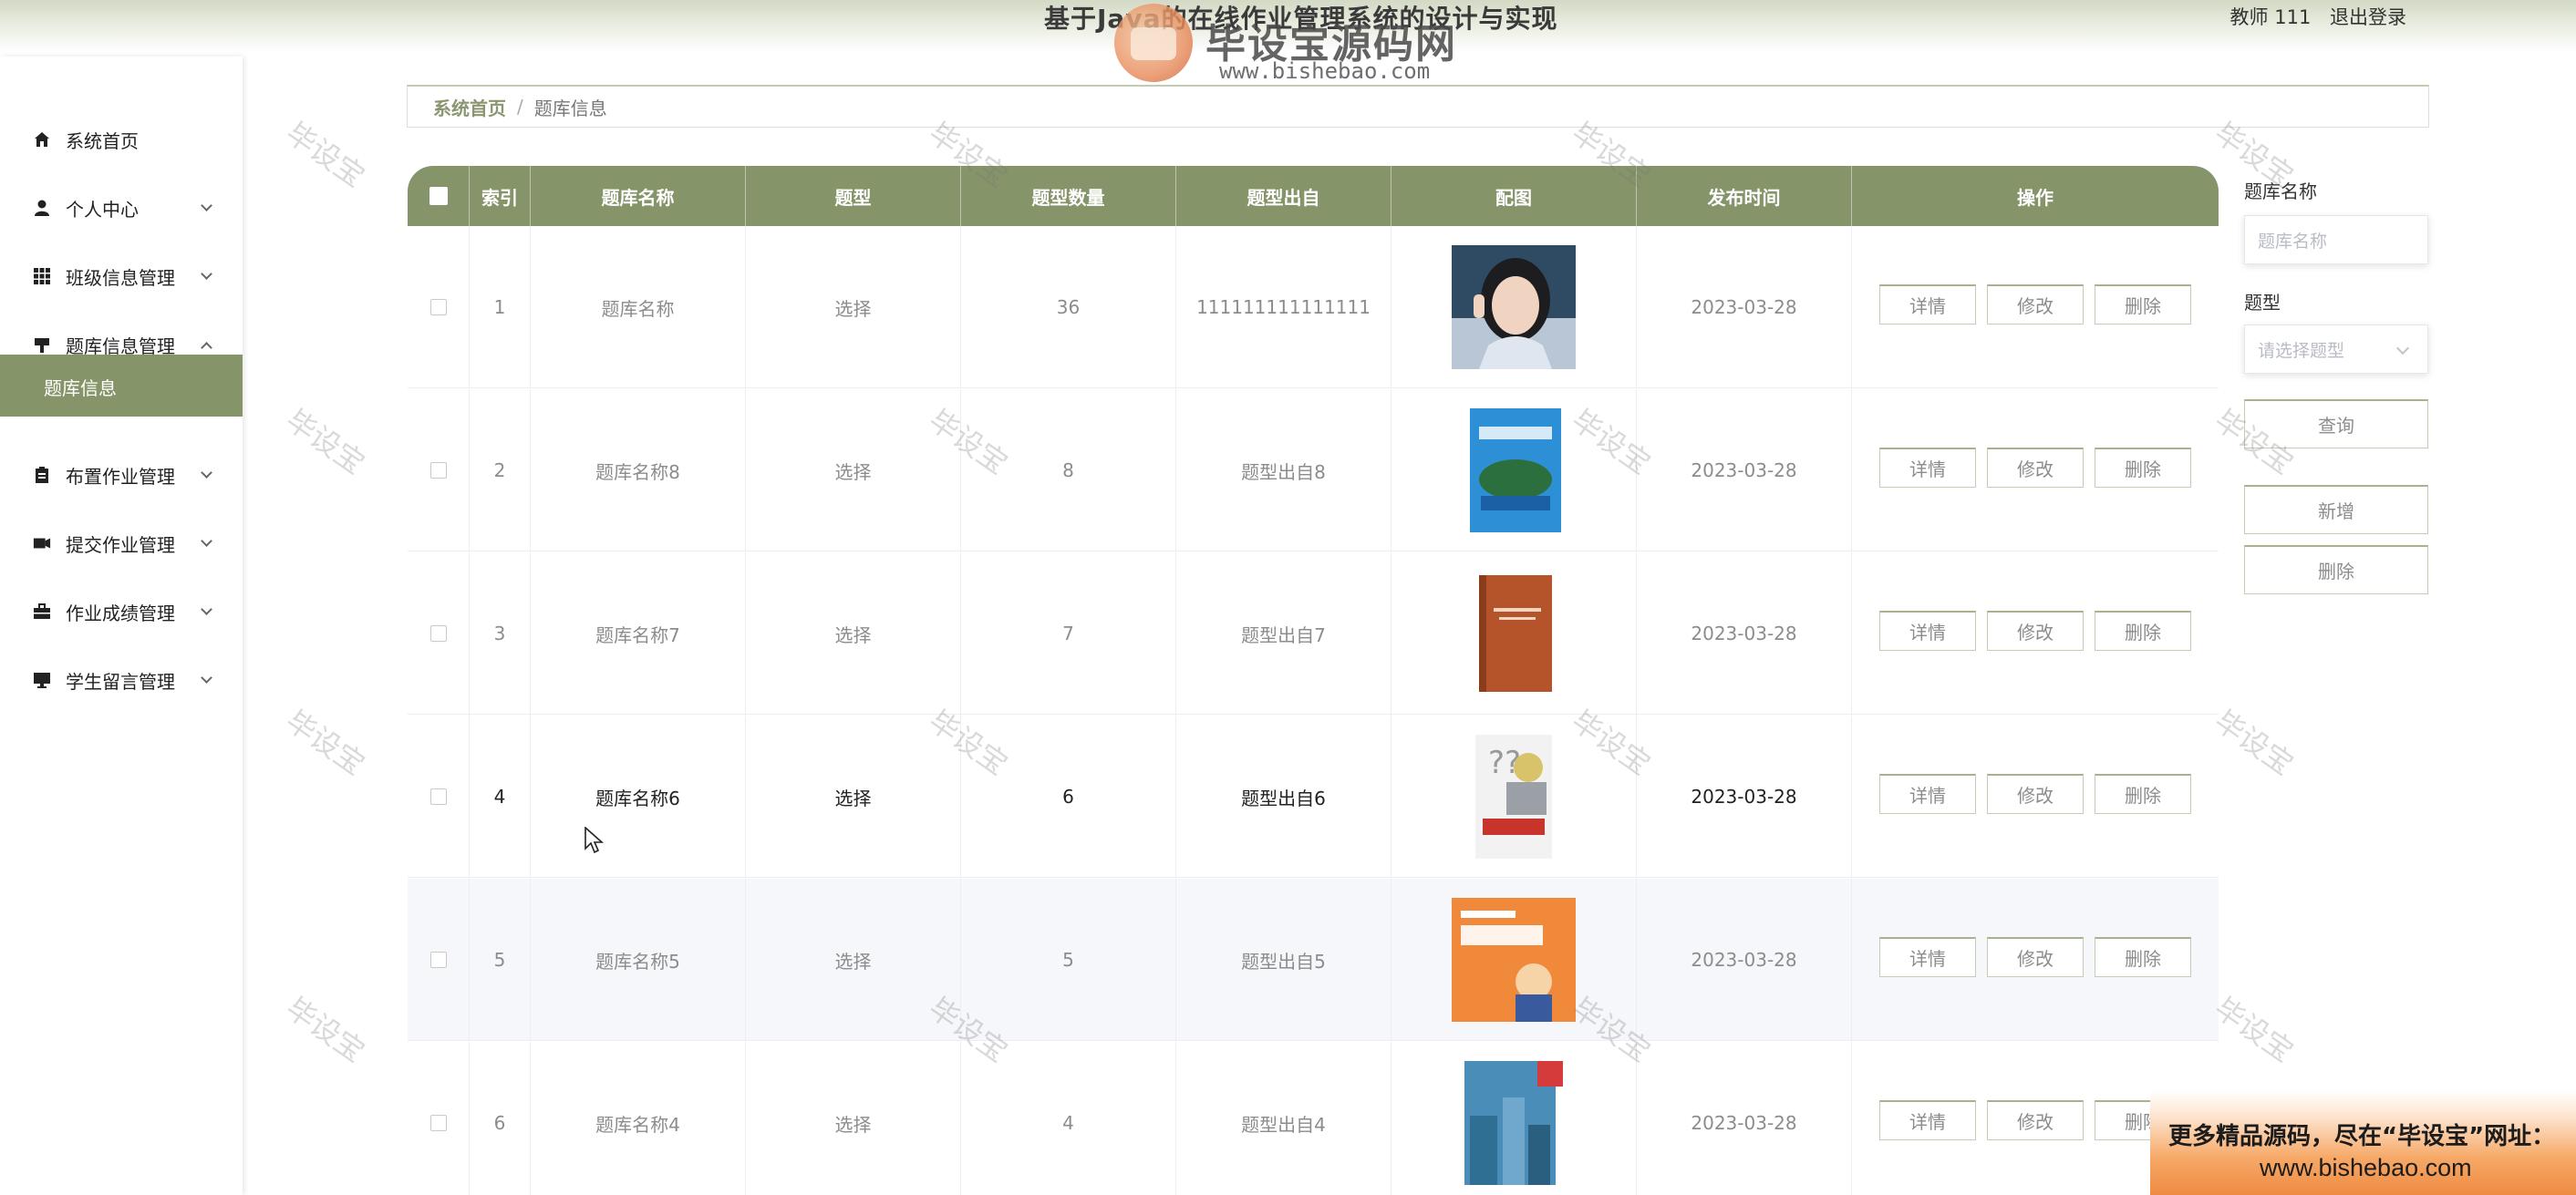 The height and width of the screenshot is (1195, 2576). Describe the element at coordinates (1313, 196) in the screenshot. I see `table-header: 索引 题库名称 题型 题型数量 题型出自 配图 发布时间 操作` at that location.